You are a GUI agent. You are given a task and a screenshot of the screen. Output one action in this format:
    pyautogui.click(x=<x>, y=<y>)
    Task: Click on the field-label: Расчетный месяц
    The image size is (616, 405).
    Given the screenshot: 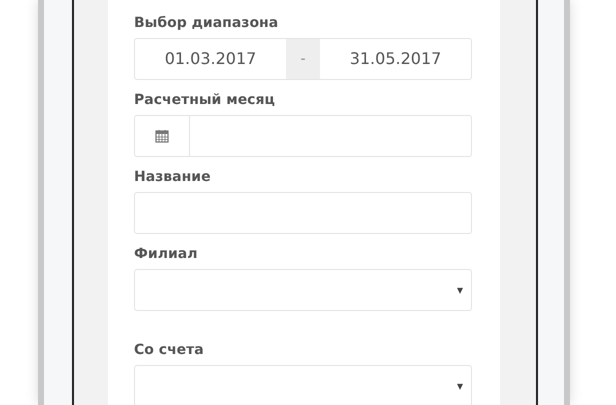 What is the action you would take?
    pyautogui.click(x=205, y=100)
    